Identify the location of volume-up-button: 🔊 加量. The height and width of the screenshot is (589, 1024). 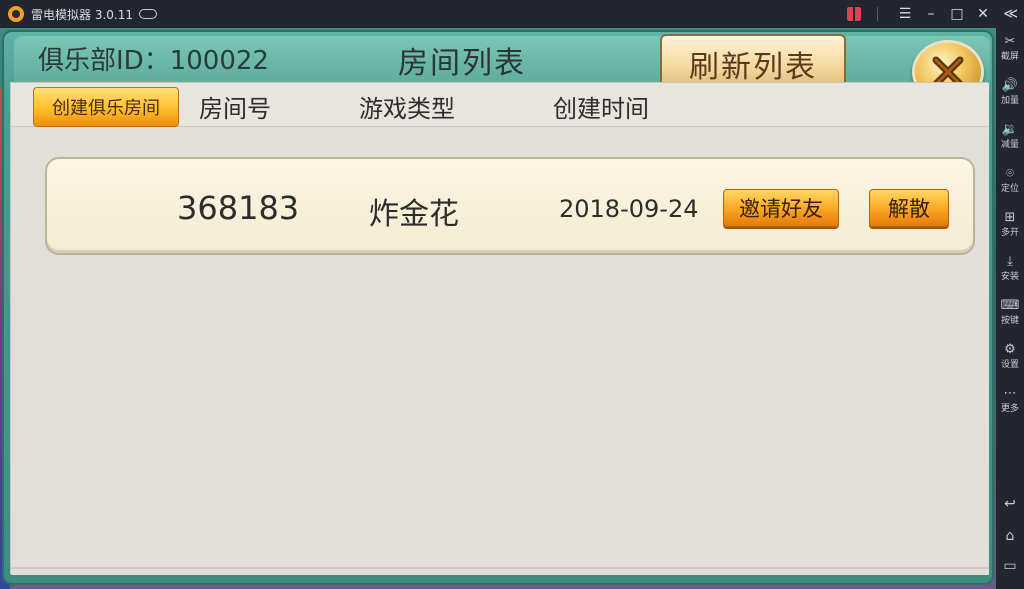
(1010, 92).